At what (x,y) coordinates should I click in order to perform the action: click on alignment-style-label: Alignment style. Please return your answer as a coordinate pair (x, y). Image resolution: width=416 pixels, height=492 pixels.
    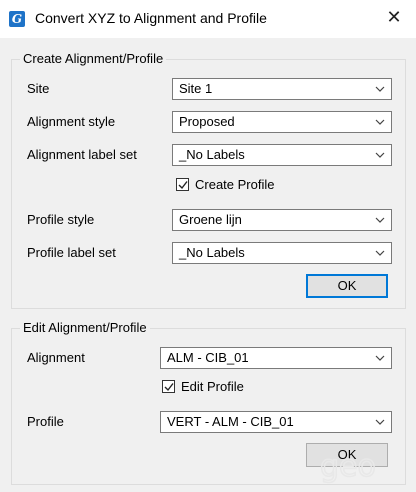
    Looking at the image, I should click on (71, 121).